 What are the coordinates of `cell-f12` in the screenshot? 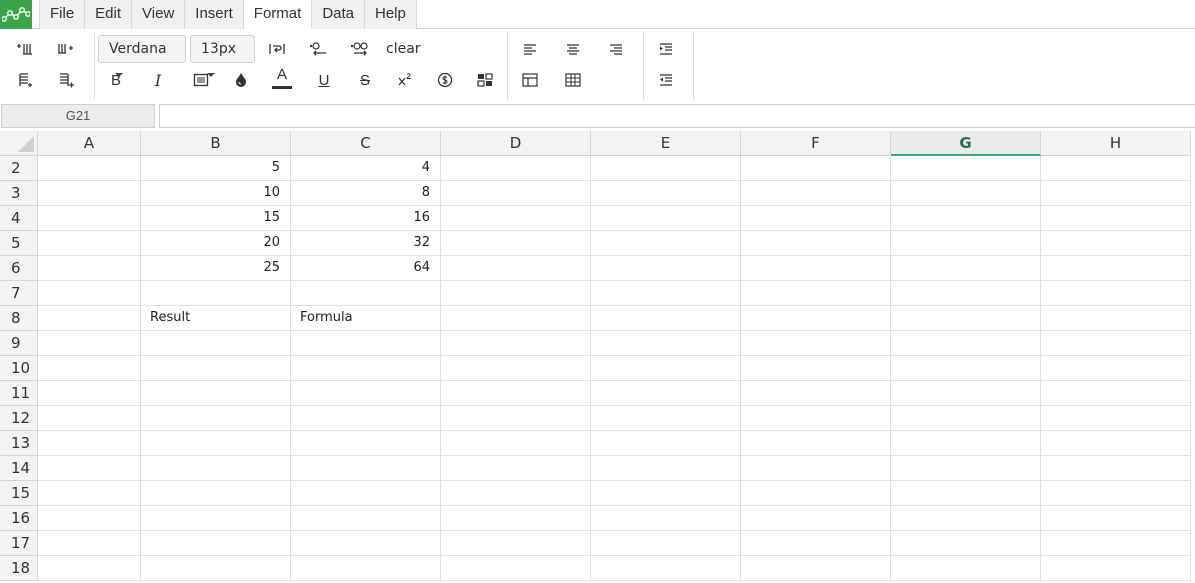 It's located at (816, 418).